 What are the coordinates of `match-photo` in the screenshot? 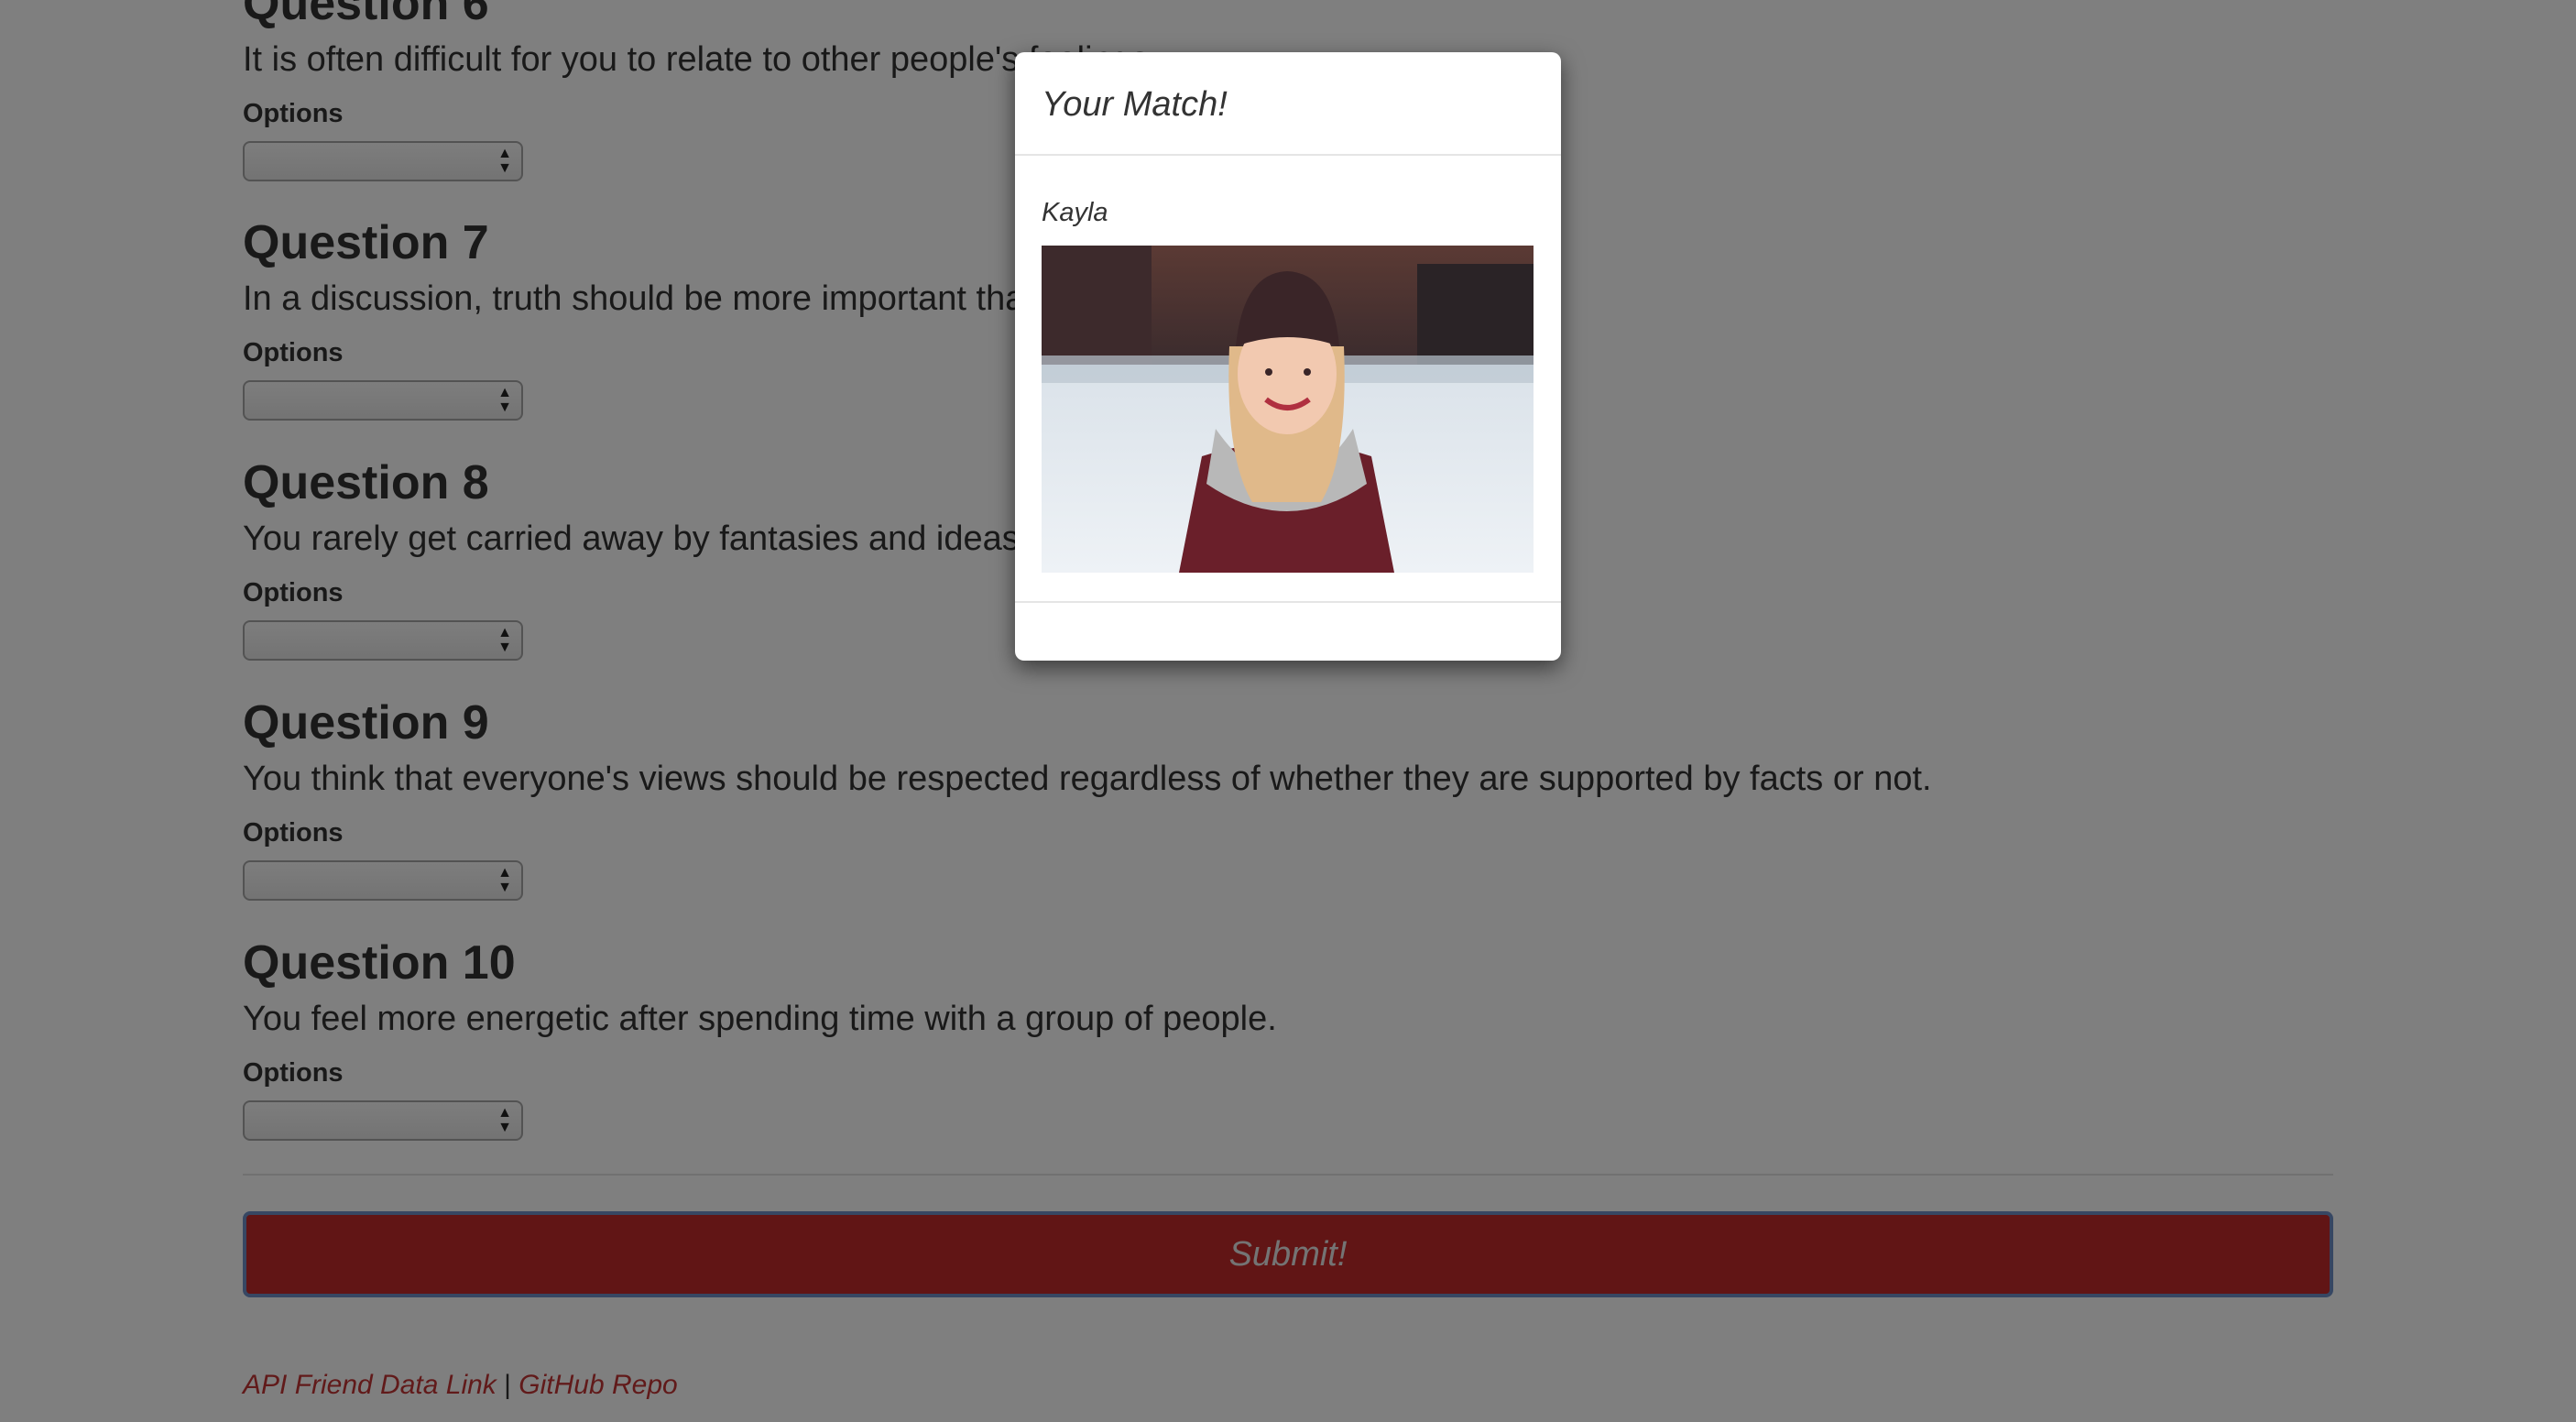 It's located at (1288, 409).